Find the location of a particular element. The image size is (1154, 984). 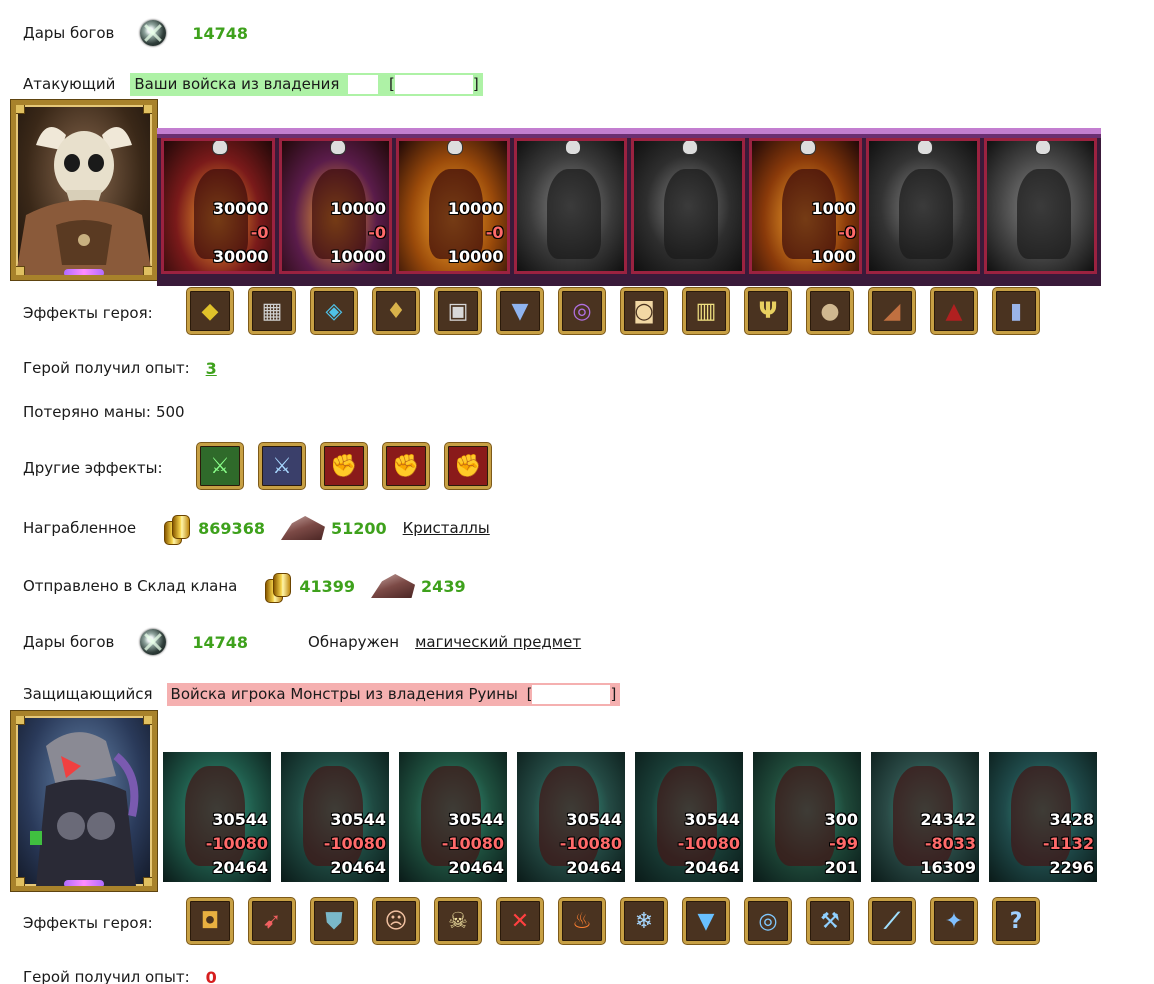

attacker-hero-portrait is located at coordinates (84, 190).